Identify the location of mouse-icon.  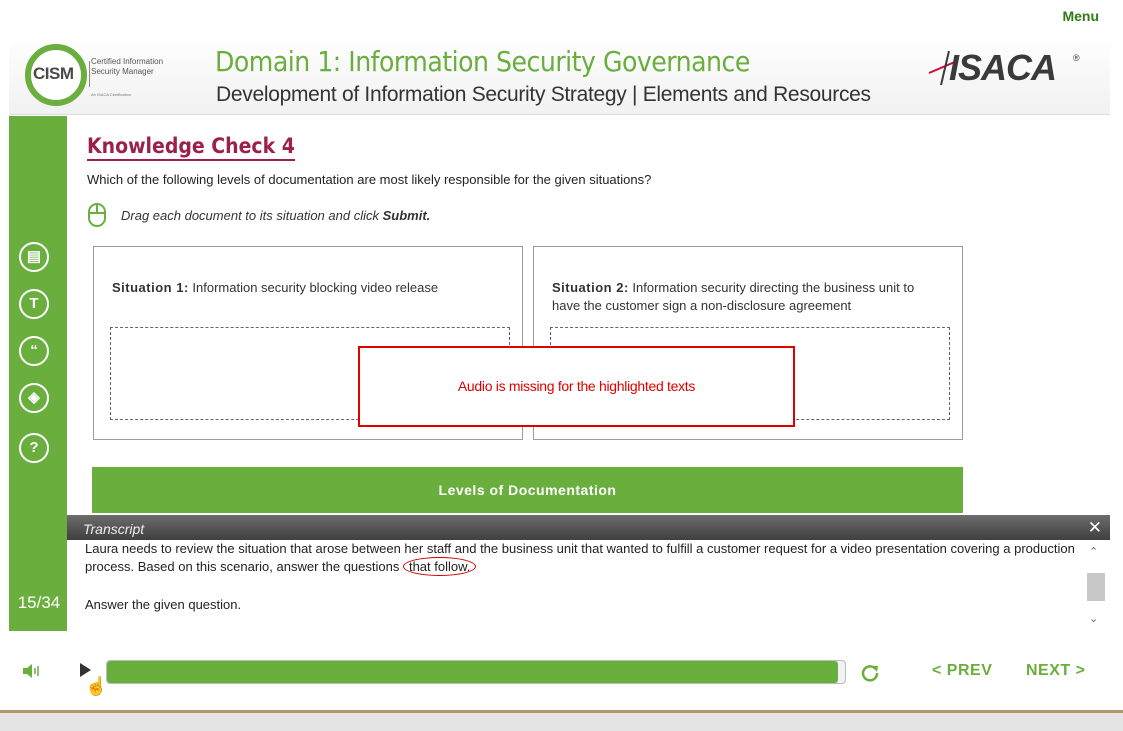
(97, 215).